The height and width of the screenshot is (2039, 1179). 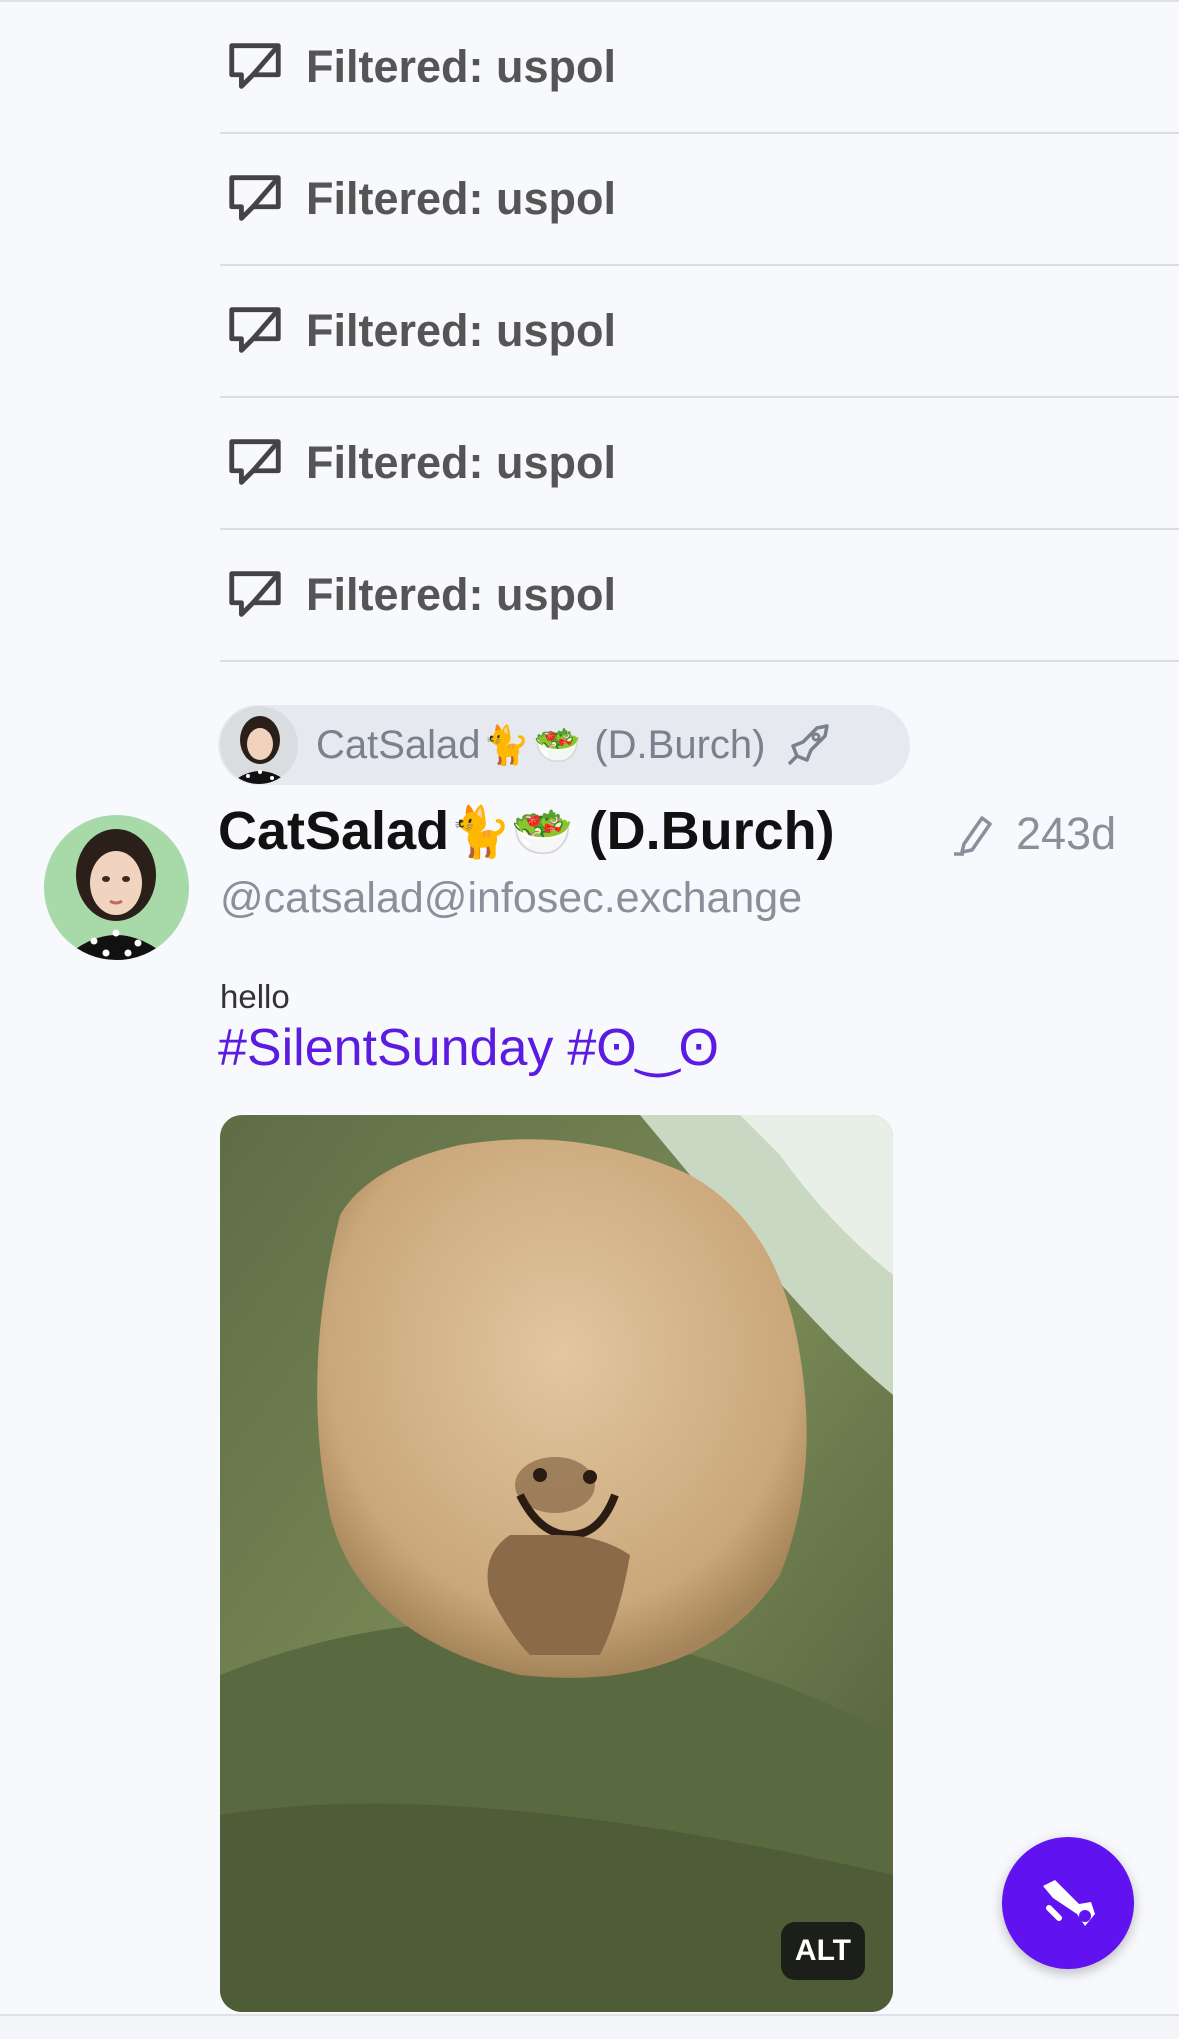 I want to click on trumpet-icon, so click(x=1069, y=1903).